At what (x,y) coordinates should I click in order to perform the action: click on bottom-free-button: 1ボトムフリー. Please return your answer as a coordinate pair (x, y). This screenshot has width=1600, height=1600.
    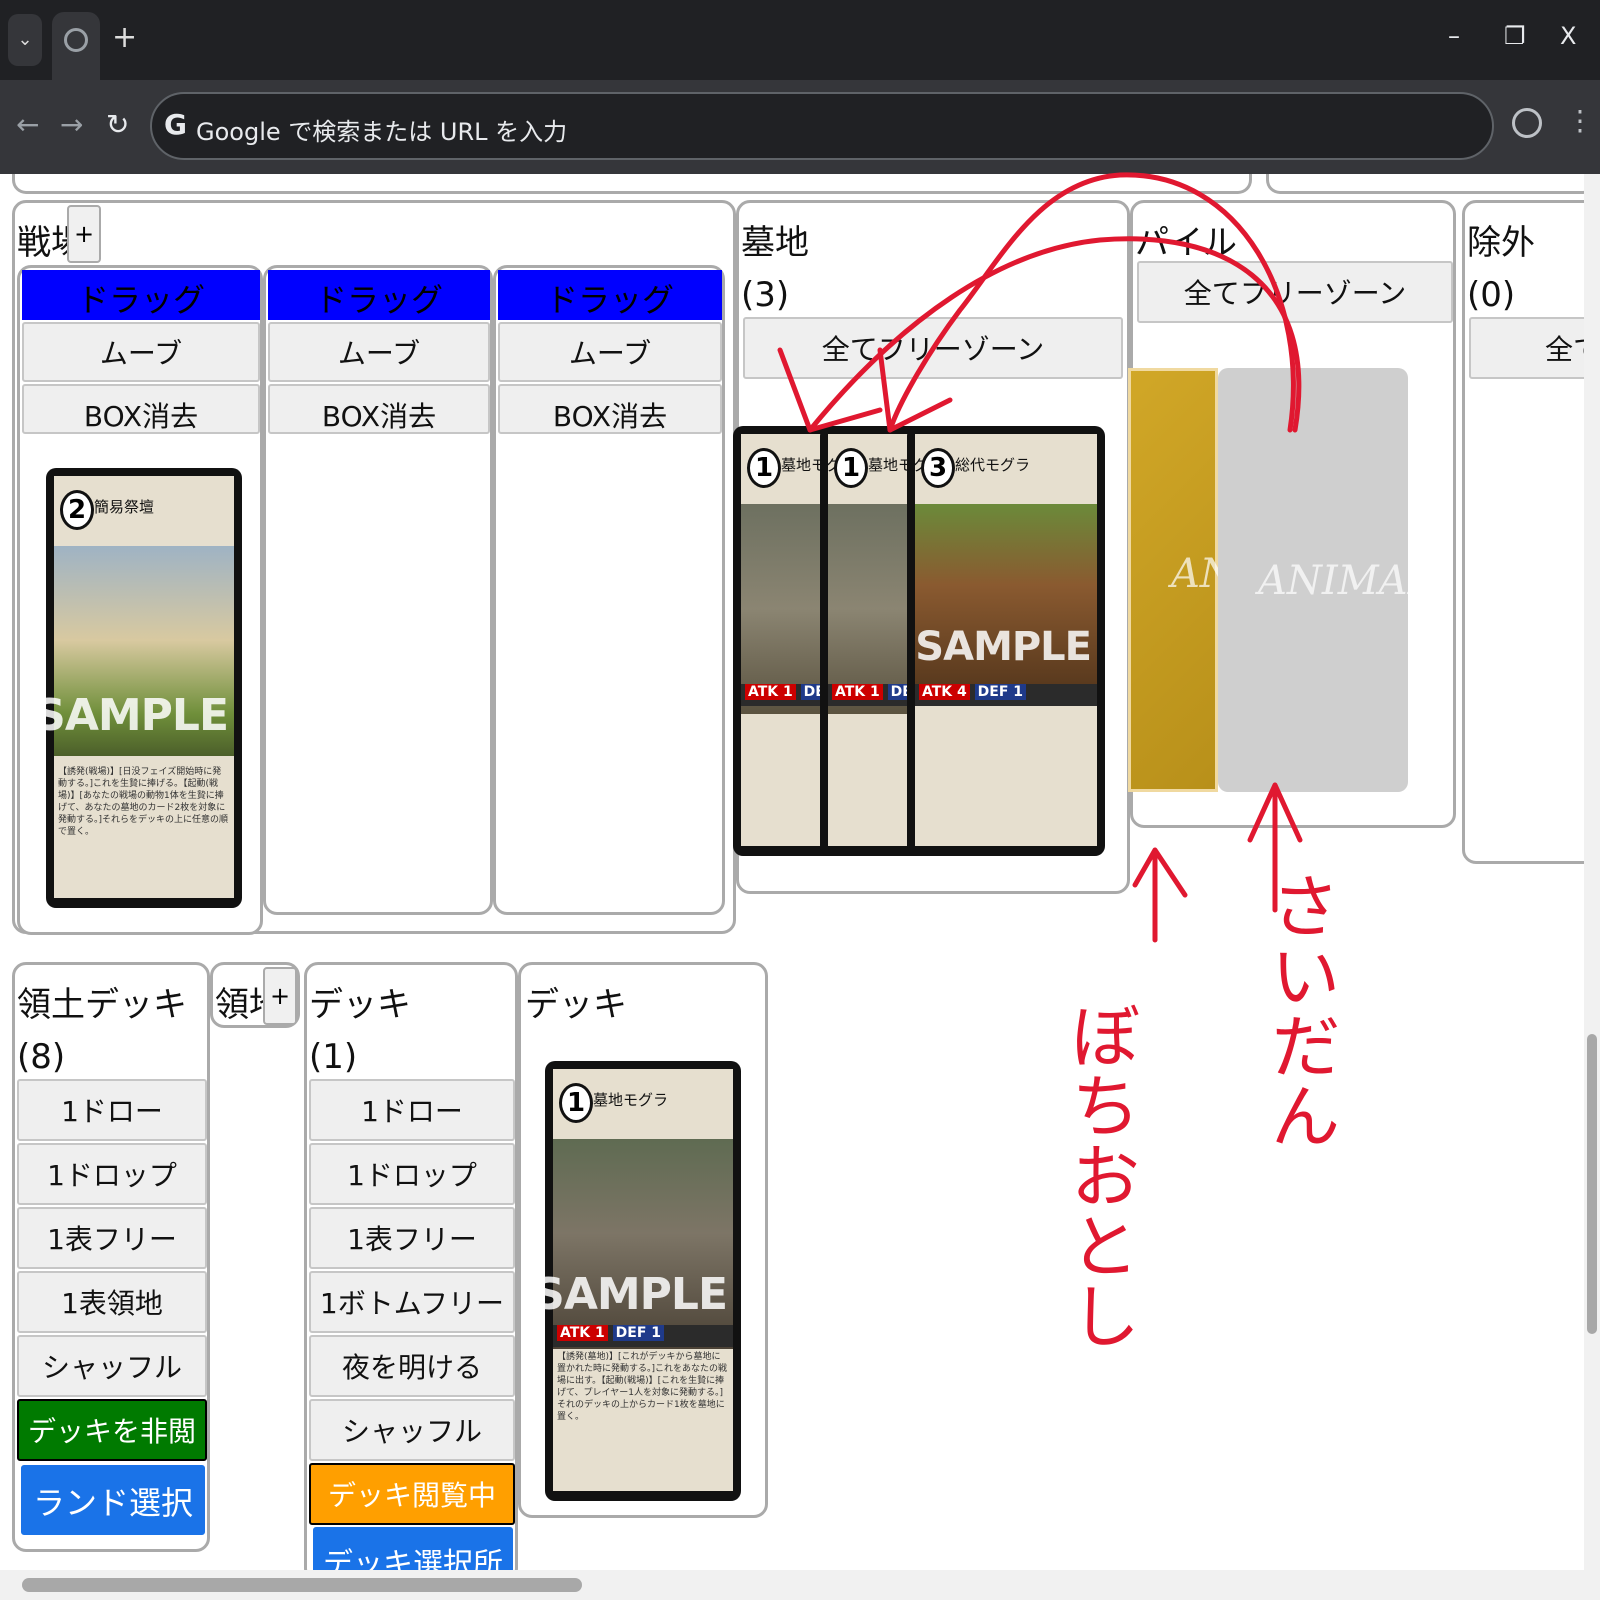
    Looking at the image, I should click on (412, 1302).